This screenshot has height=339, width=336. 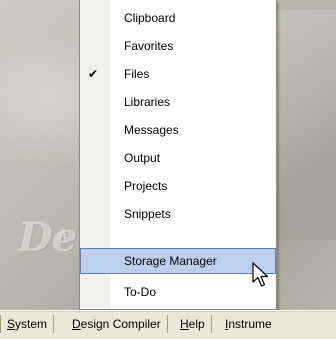 What do you see at coordinates (93, 74) in the screenshot?
I see `check-icon: ✔` at bounding box center [93, 74].